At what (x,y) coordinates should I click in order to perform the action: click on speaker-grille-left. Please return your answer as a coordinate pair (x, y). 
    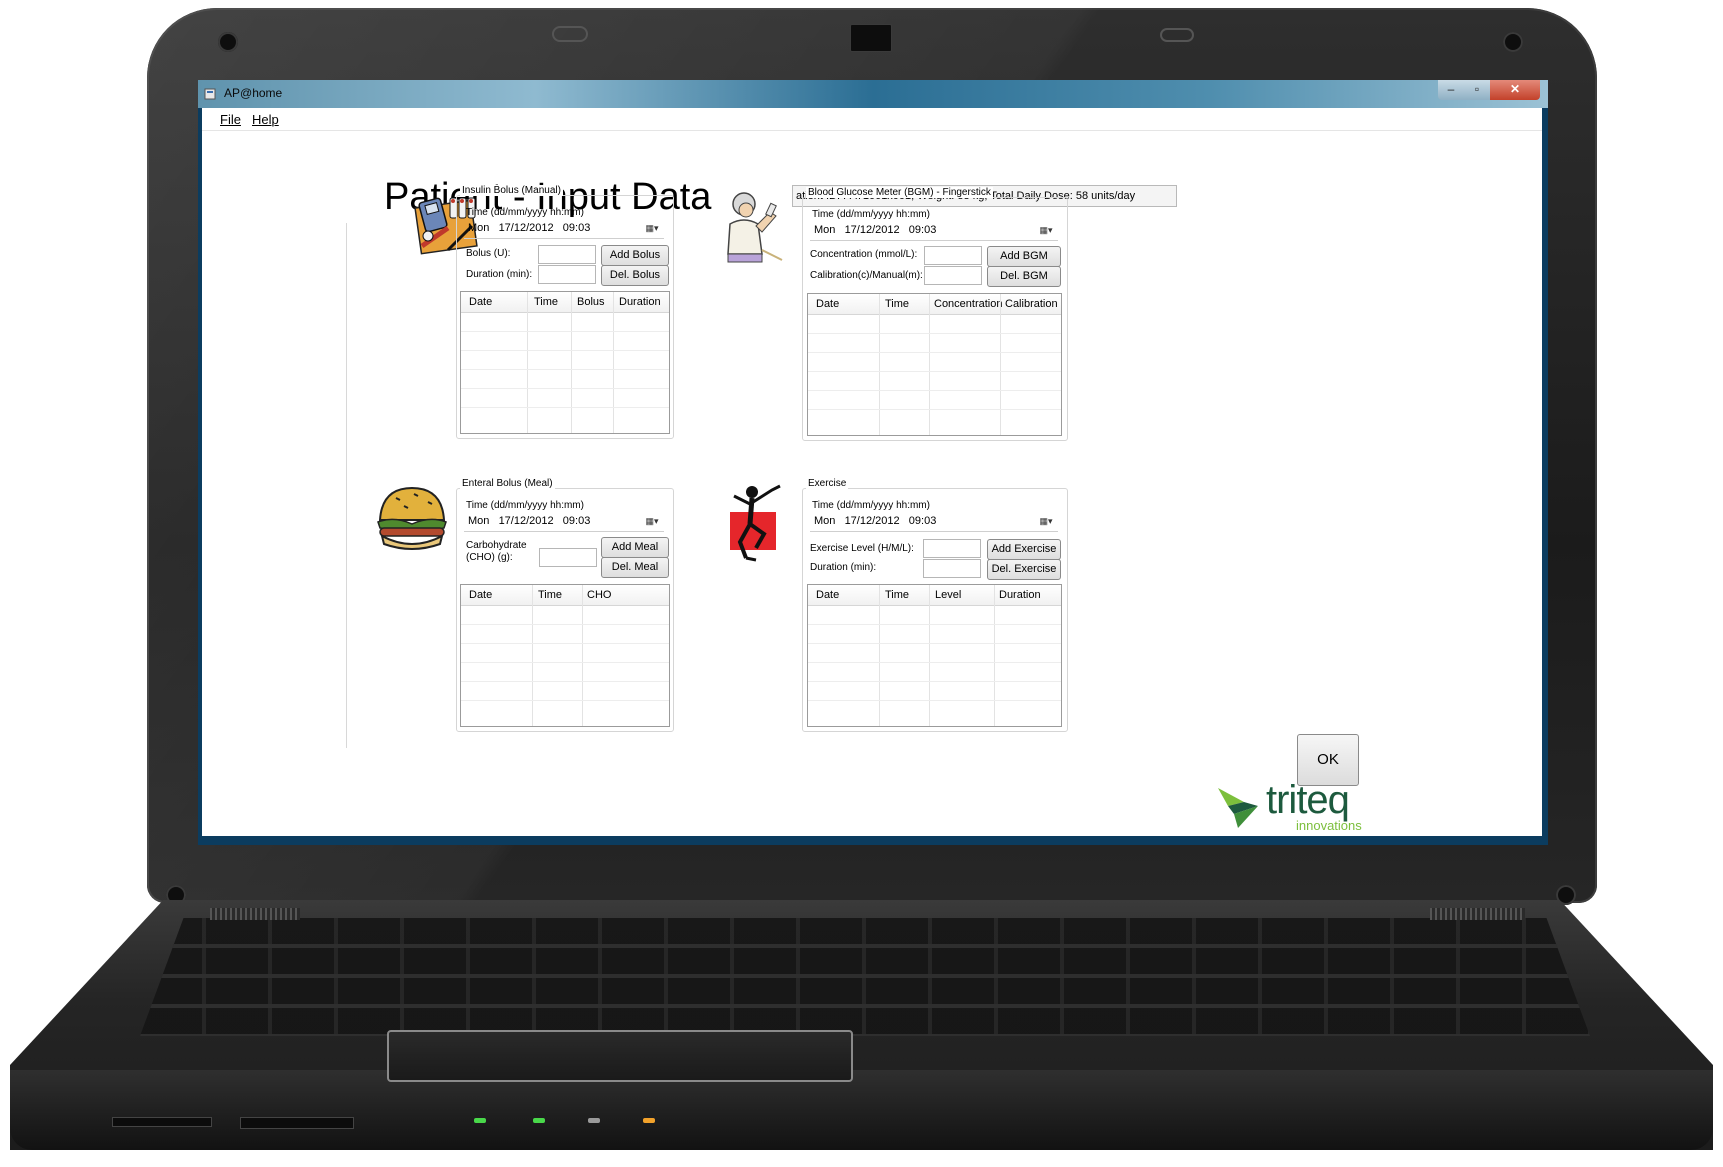
    Looking at the image, I should click on (255, 914).